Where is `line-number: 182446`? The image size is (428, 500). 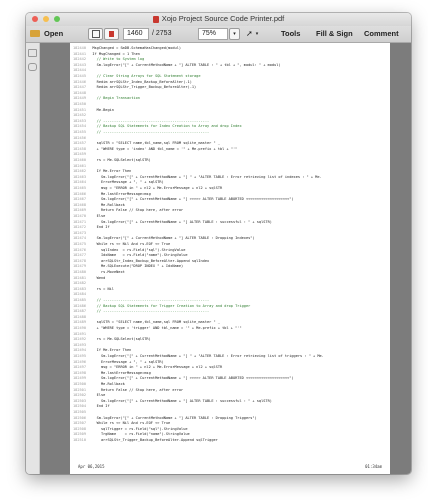 line-number: 182446 is located at coordinates (79, 81).